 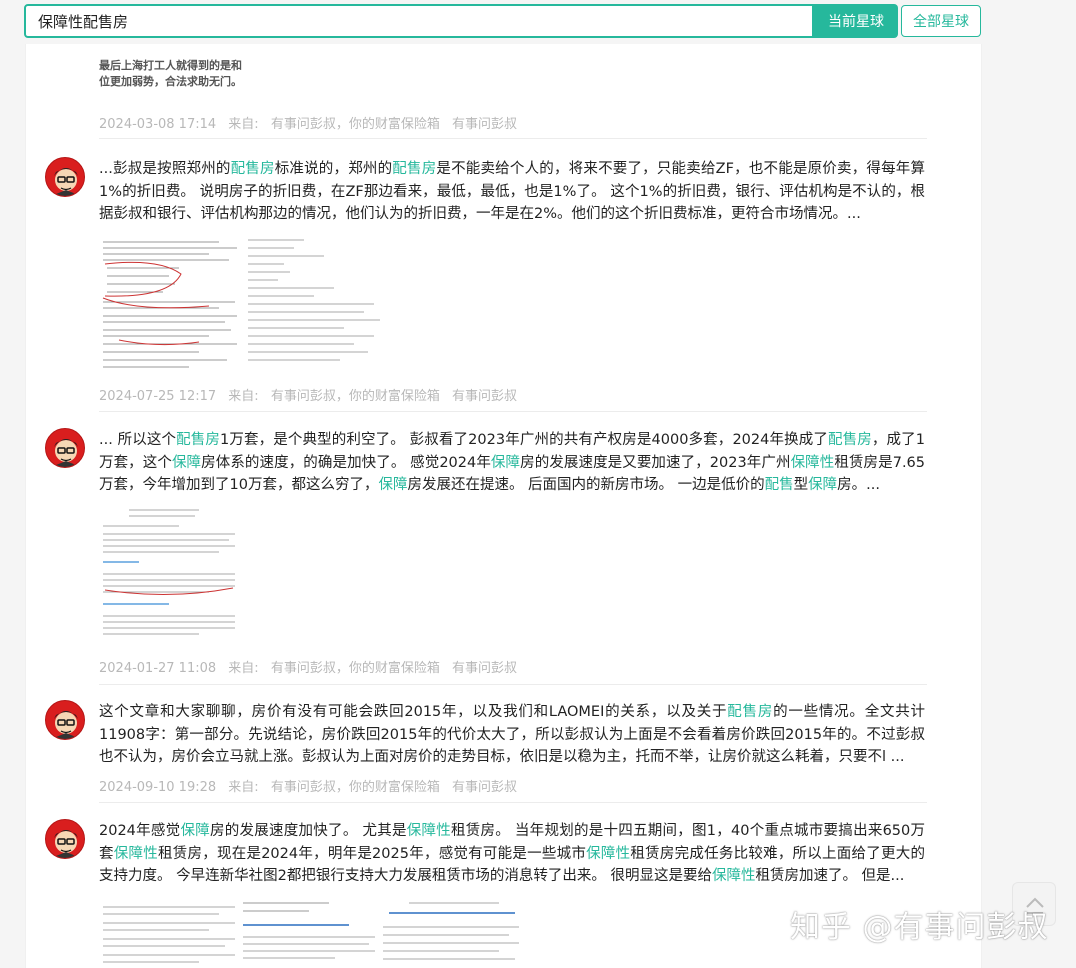 What do you see at coordinates (372, 853) in the screenshot?
I see `text-segment: 租赁房，现在是2024年，明年是2025年，感觉有可能是一些城市` at bounding box center [372, 853].